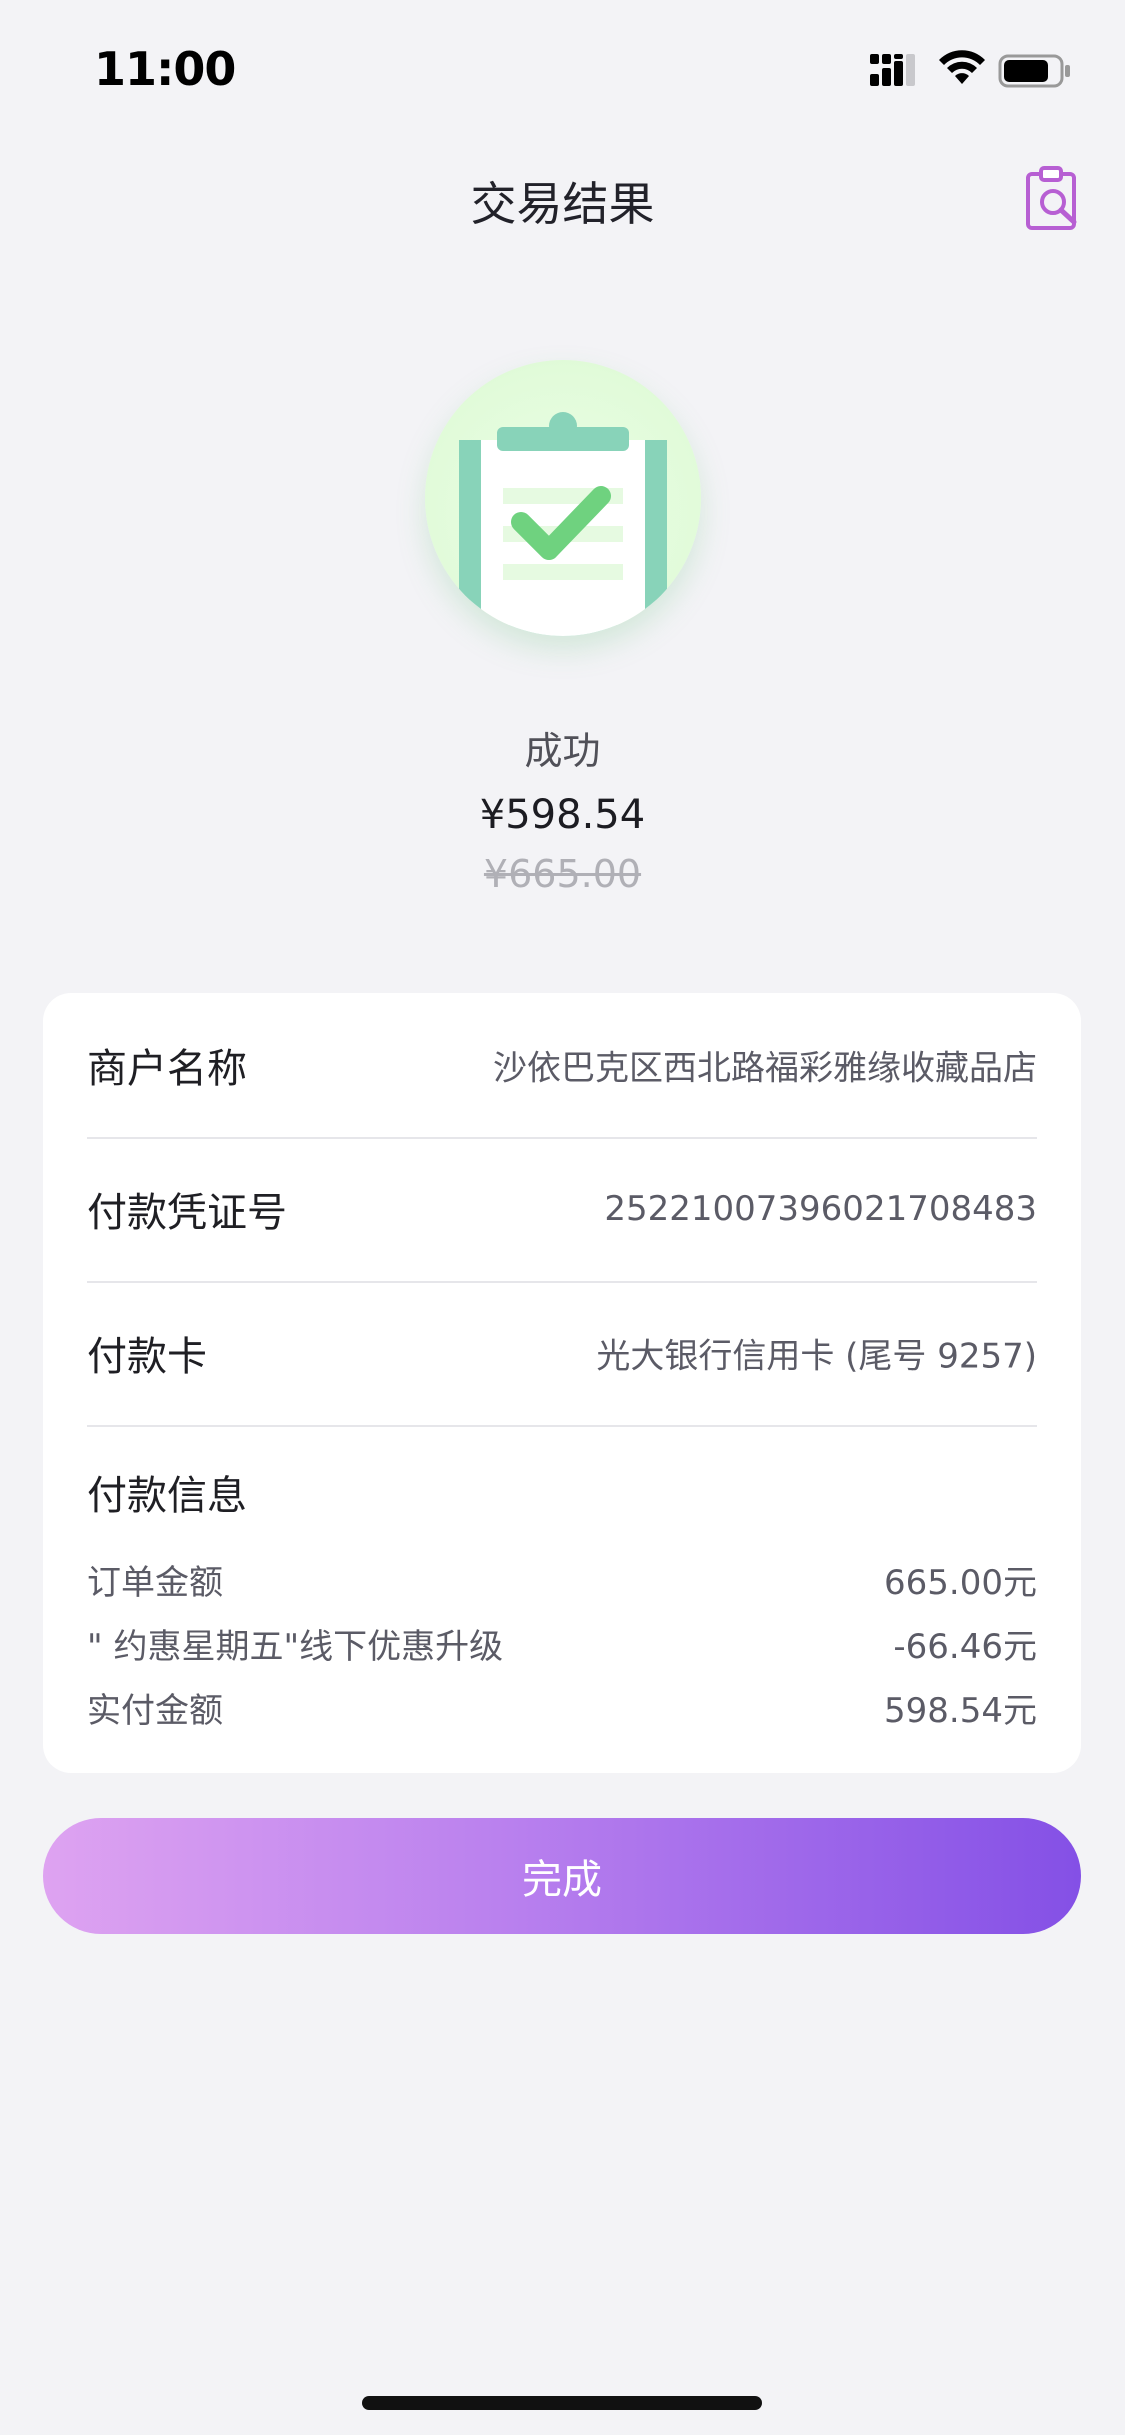 The width and height of the screenshot is (1125, 2435). Describe the element at coordinates (165, 69) in the screenshot. I see `status-time: 11:00` at that location.